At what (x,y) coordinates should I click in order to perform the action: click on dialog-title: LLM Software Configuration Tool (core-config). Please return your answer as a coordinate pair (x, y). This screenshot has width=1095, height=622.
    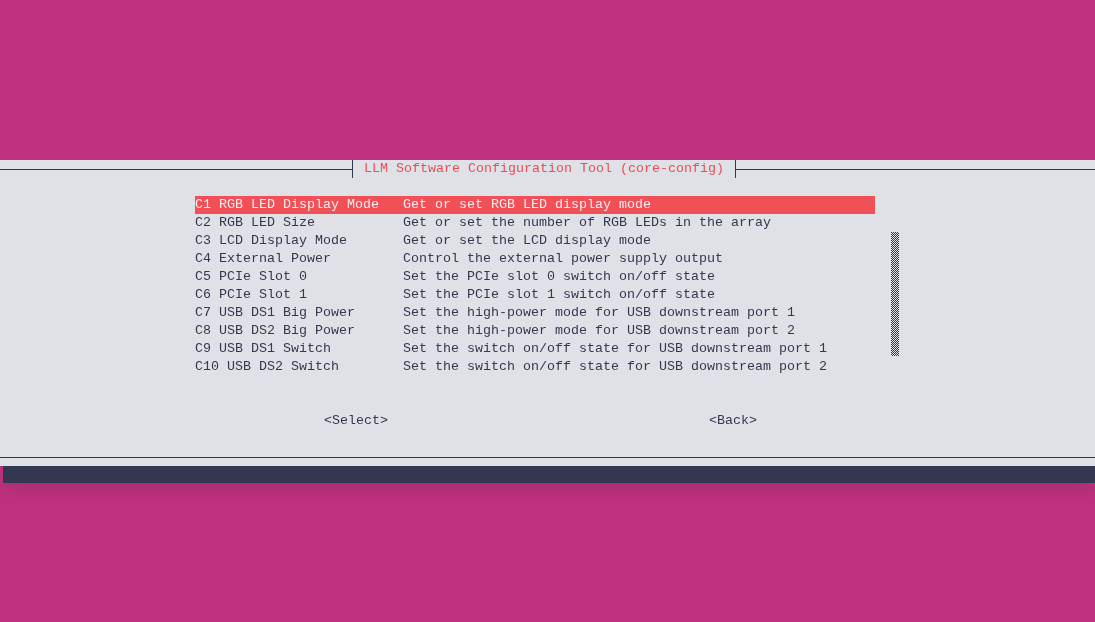
    Looking at the image, I should click on (544, 169).